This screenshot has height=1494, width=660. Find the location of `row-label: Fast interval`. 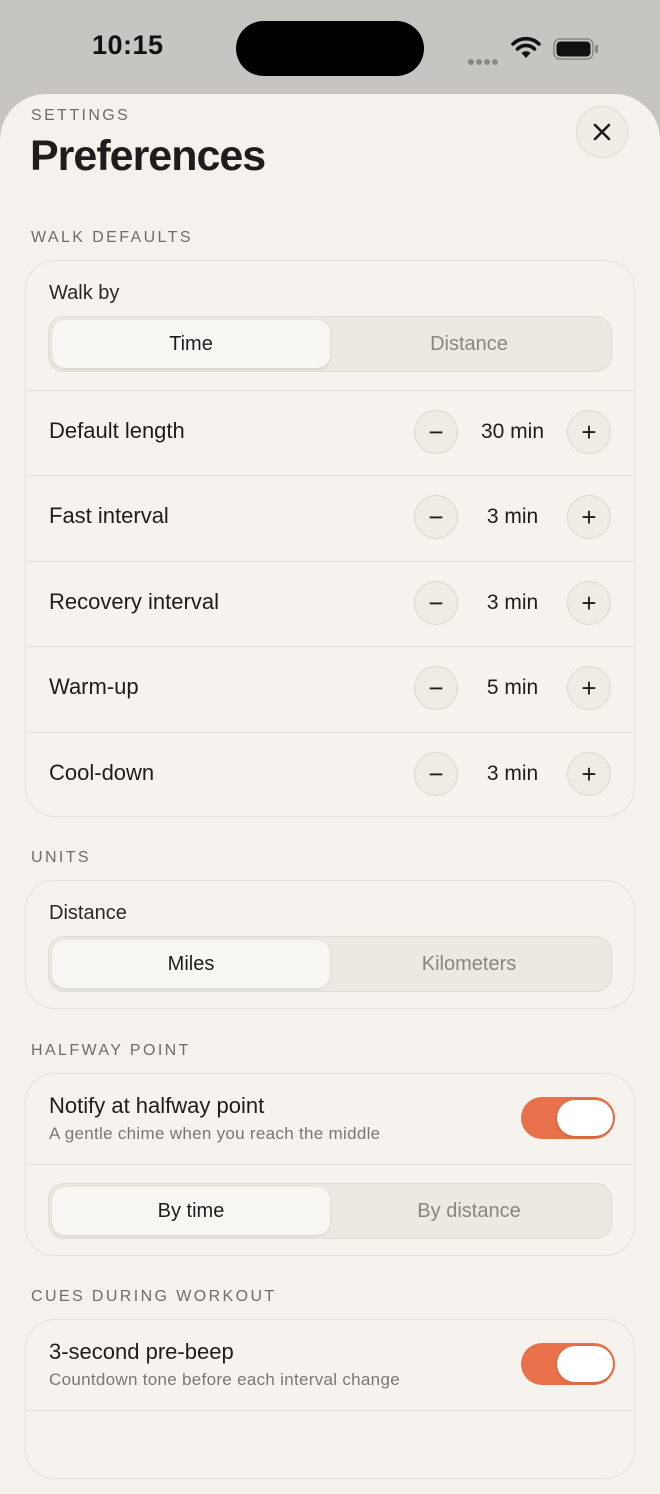

row-label: Fast interval is located at coordinates (109, 515).